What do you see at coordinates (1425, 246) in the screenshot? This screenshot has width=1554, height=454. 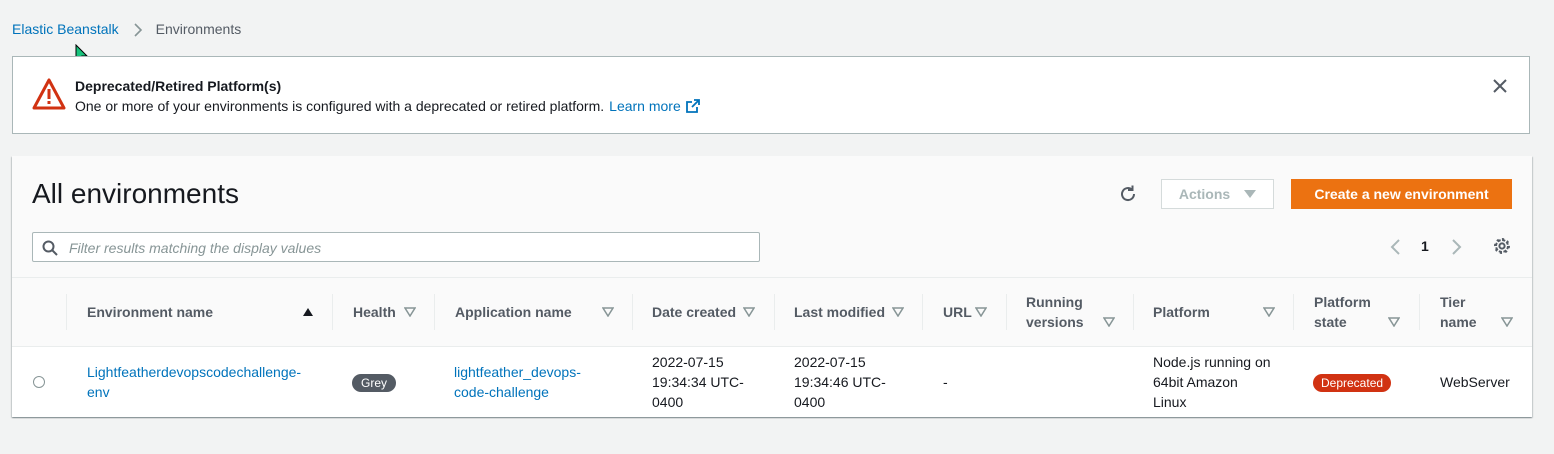 I see `page-number-1: 1` at bounding box center [1425, 246].